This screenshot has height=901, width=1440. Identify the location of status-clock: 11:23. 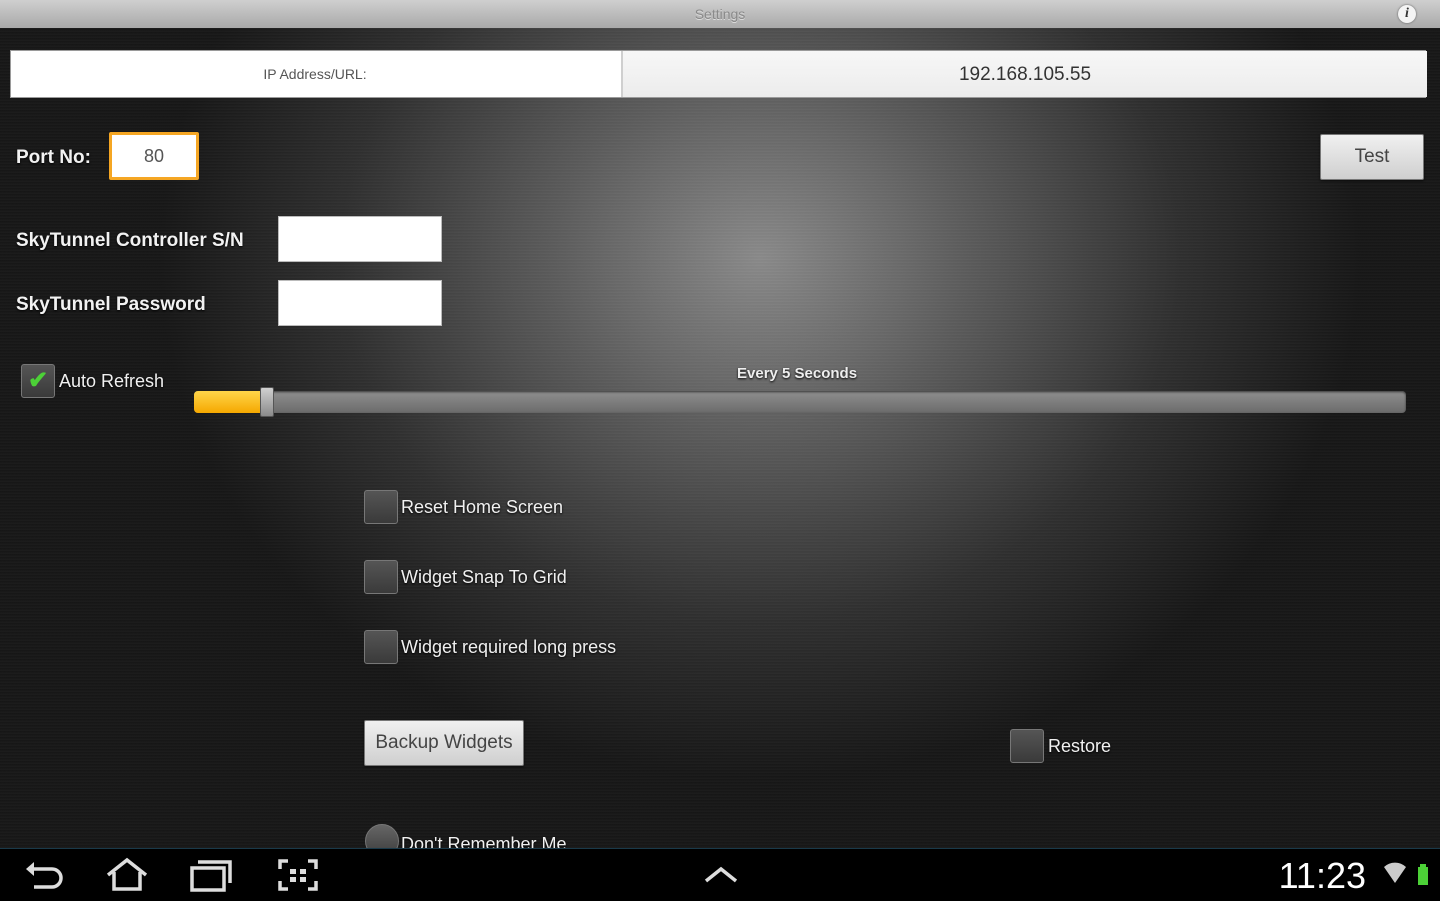
(1322, 875).